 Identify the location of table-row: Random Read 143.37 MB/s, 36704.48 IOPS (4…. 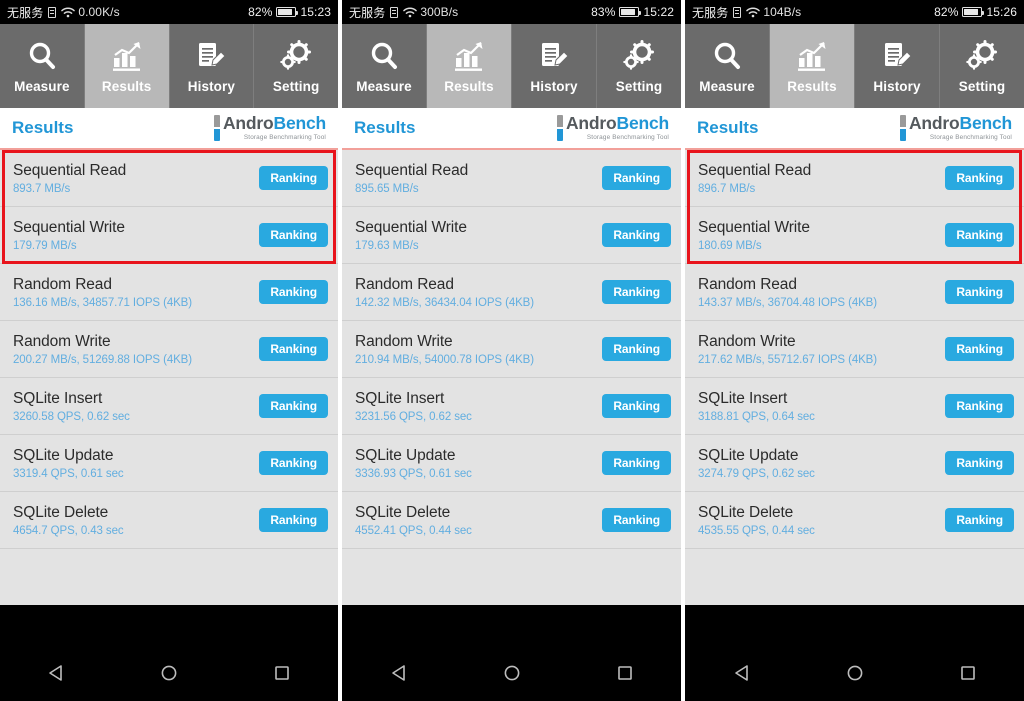
(854, 292).